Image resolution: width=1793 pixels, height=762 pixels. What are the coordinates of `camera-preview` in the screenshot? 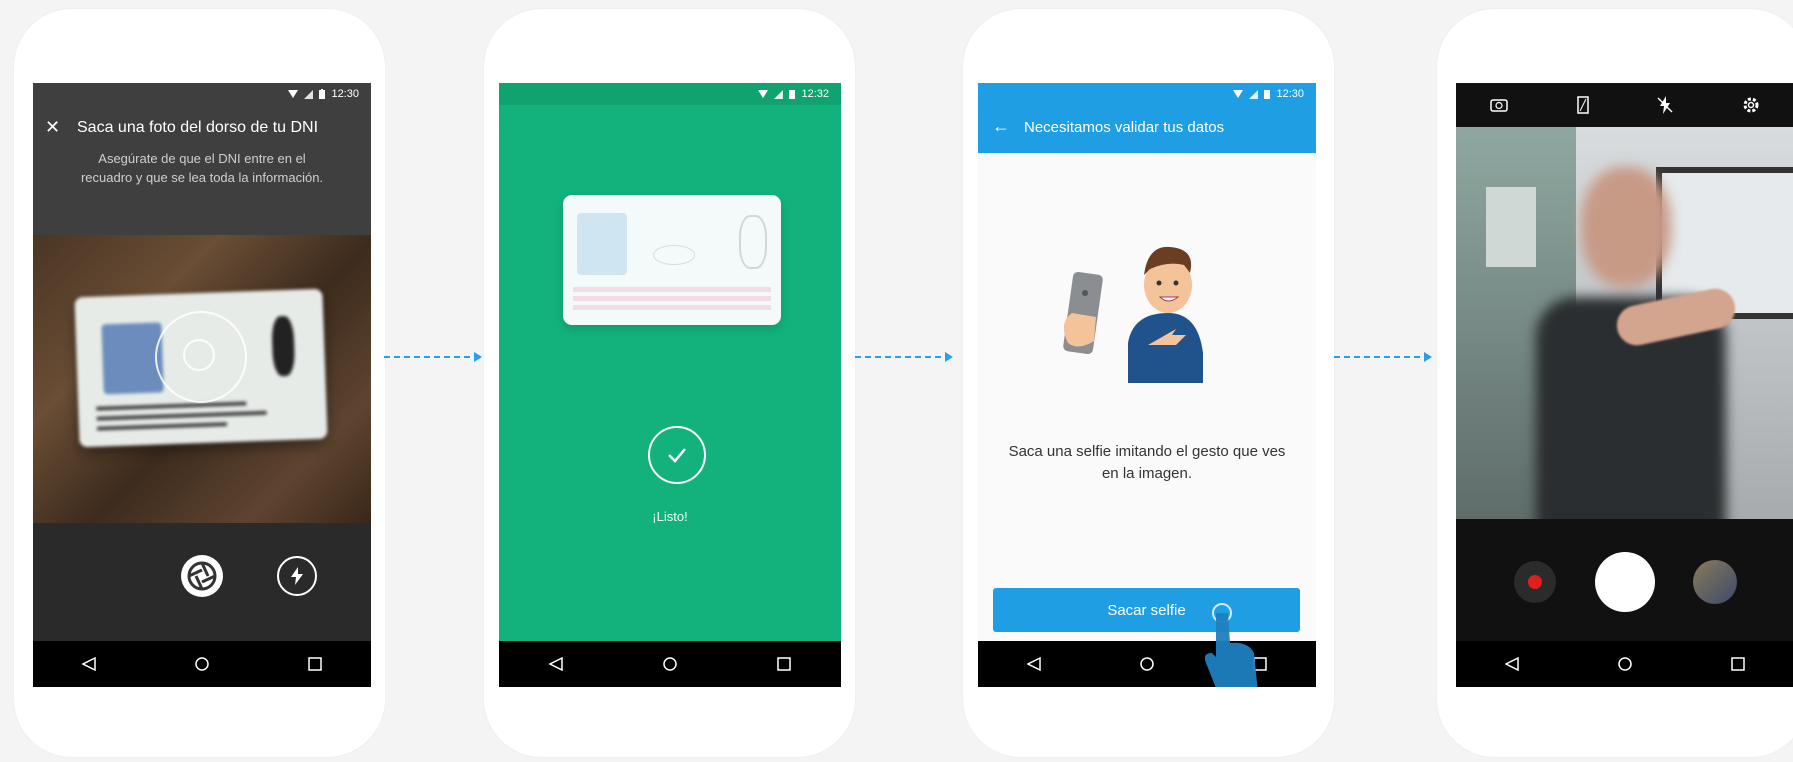 It's located at (202, 379).